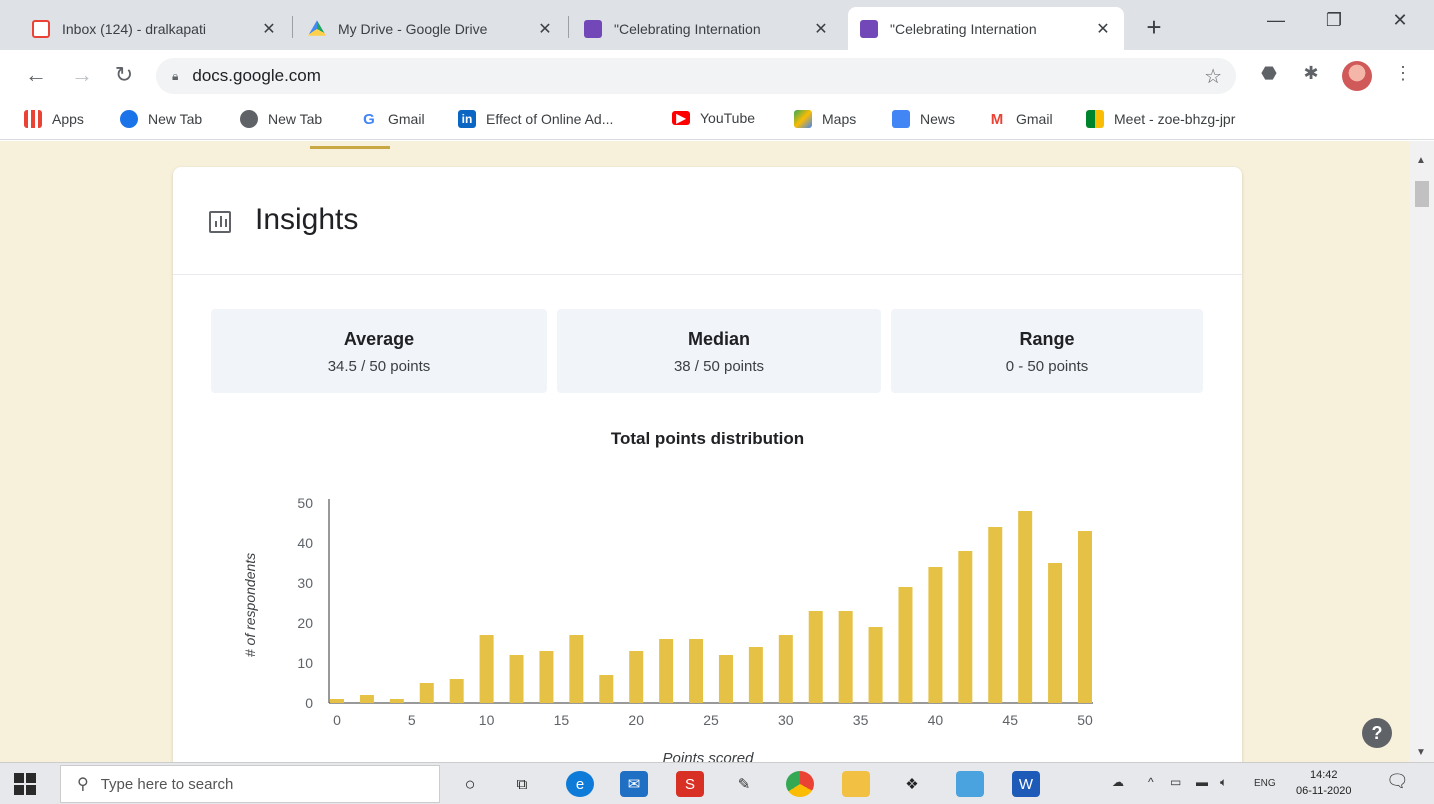 The height and width of the screenshot is (804, 1434). I want to click on stat-median: Median 38 / 50 points, so click(719, 351).